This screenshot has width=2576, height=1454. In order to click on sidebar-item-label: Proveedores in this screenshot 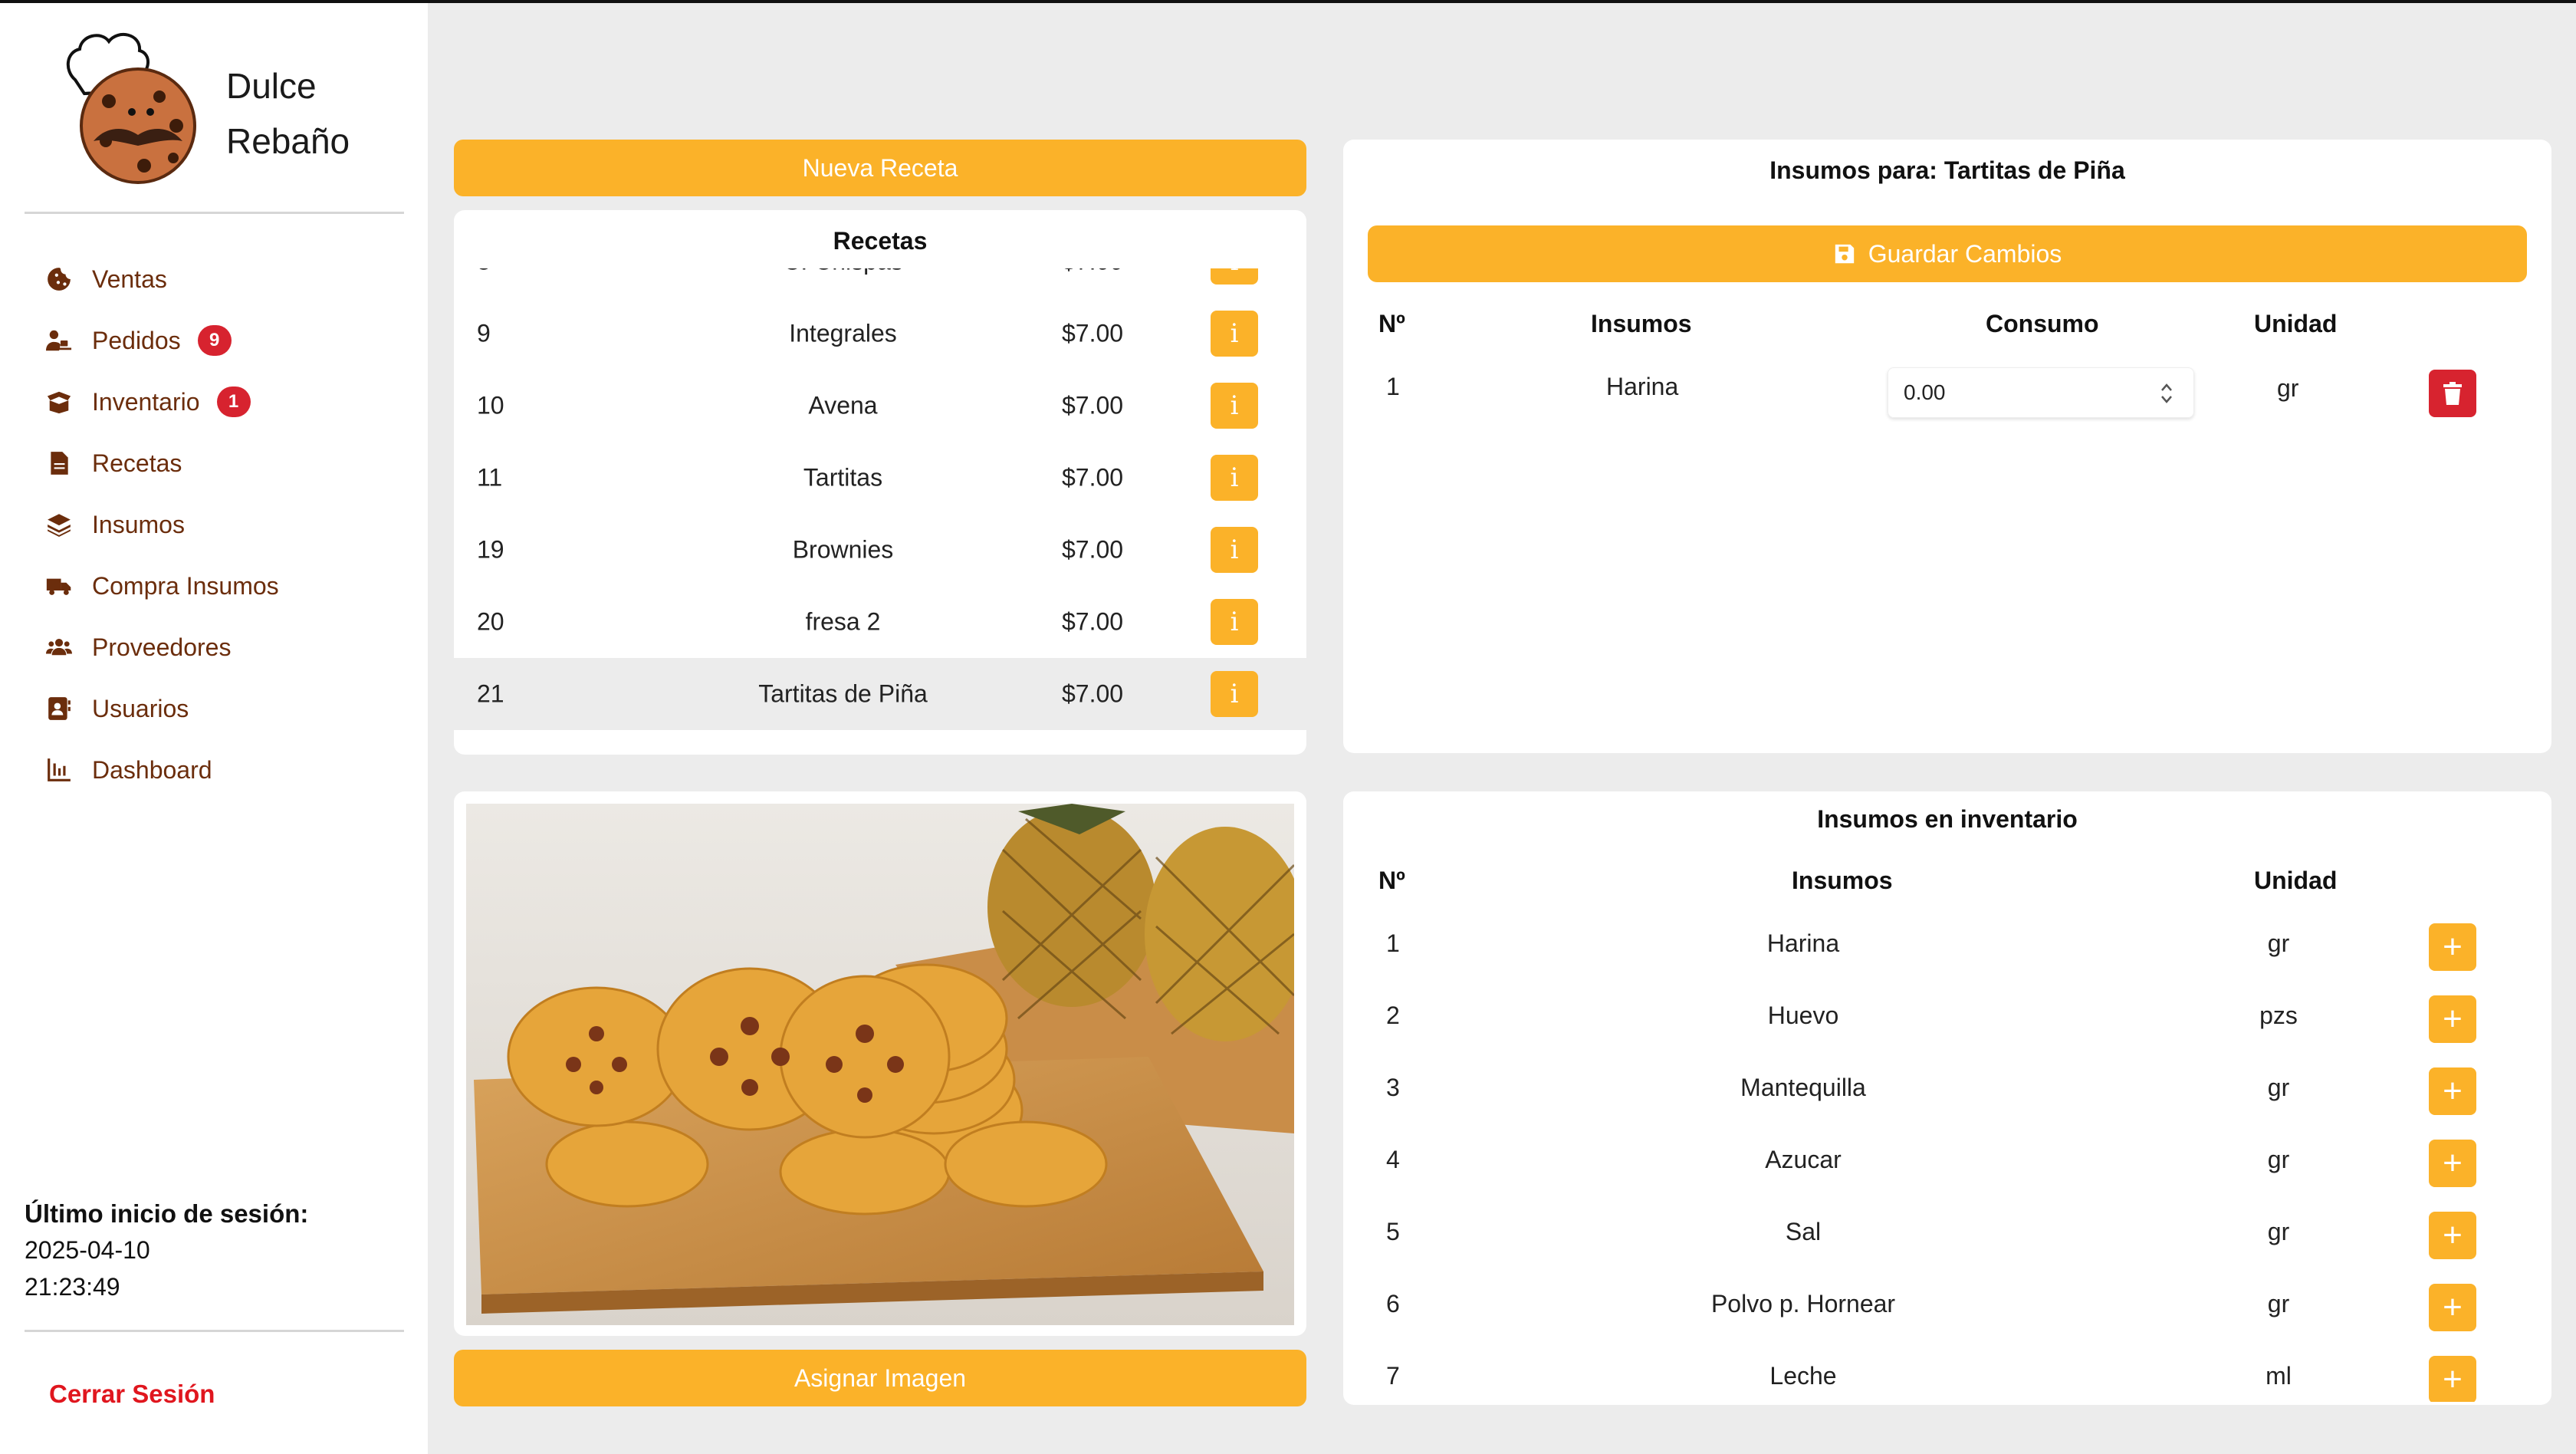, I will do `click(162, 647)`.